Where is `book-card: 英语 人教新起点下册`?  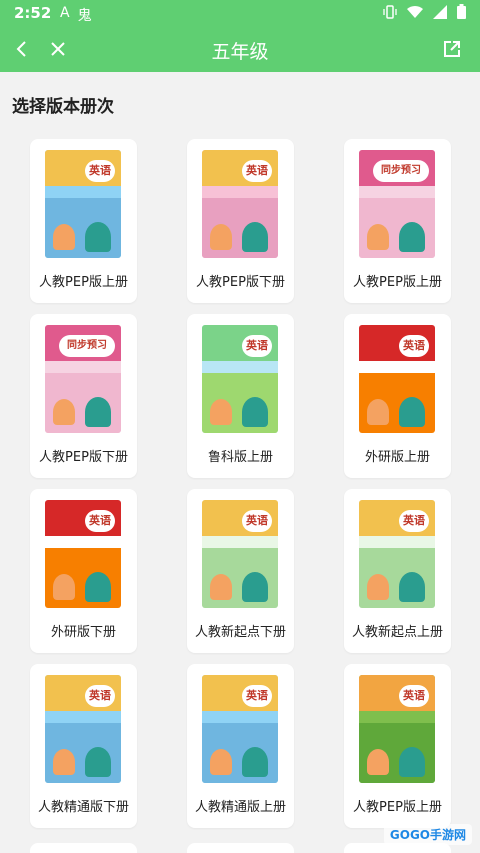
book-card: 英语 人教新起点下册 is located at coordinates (240, 571).